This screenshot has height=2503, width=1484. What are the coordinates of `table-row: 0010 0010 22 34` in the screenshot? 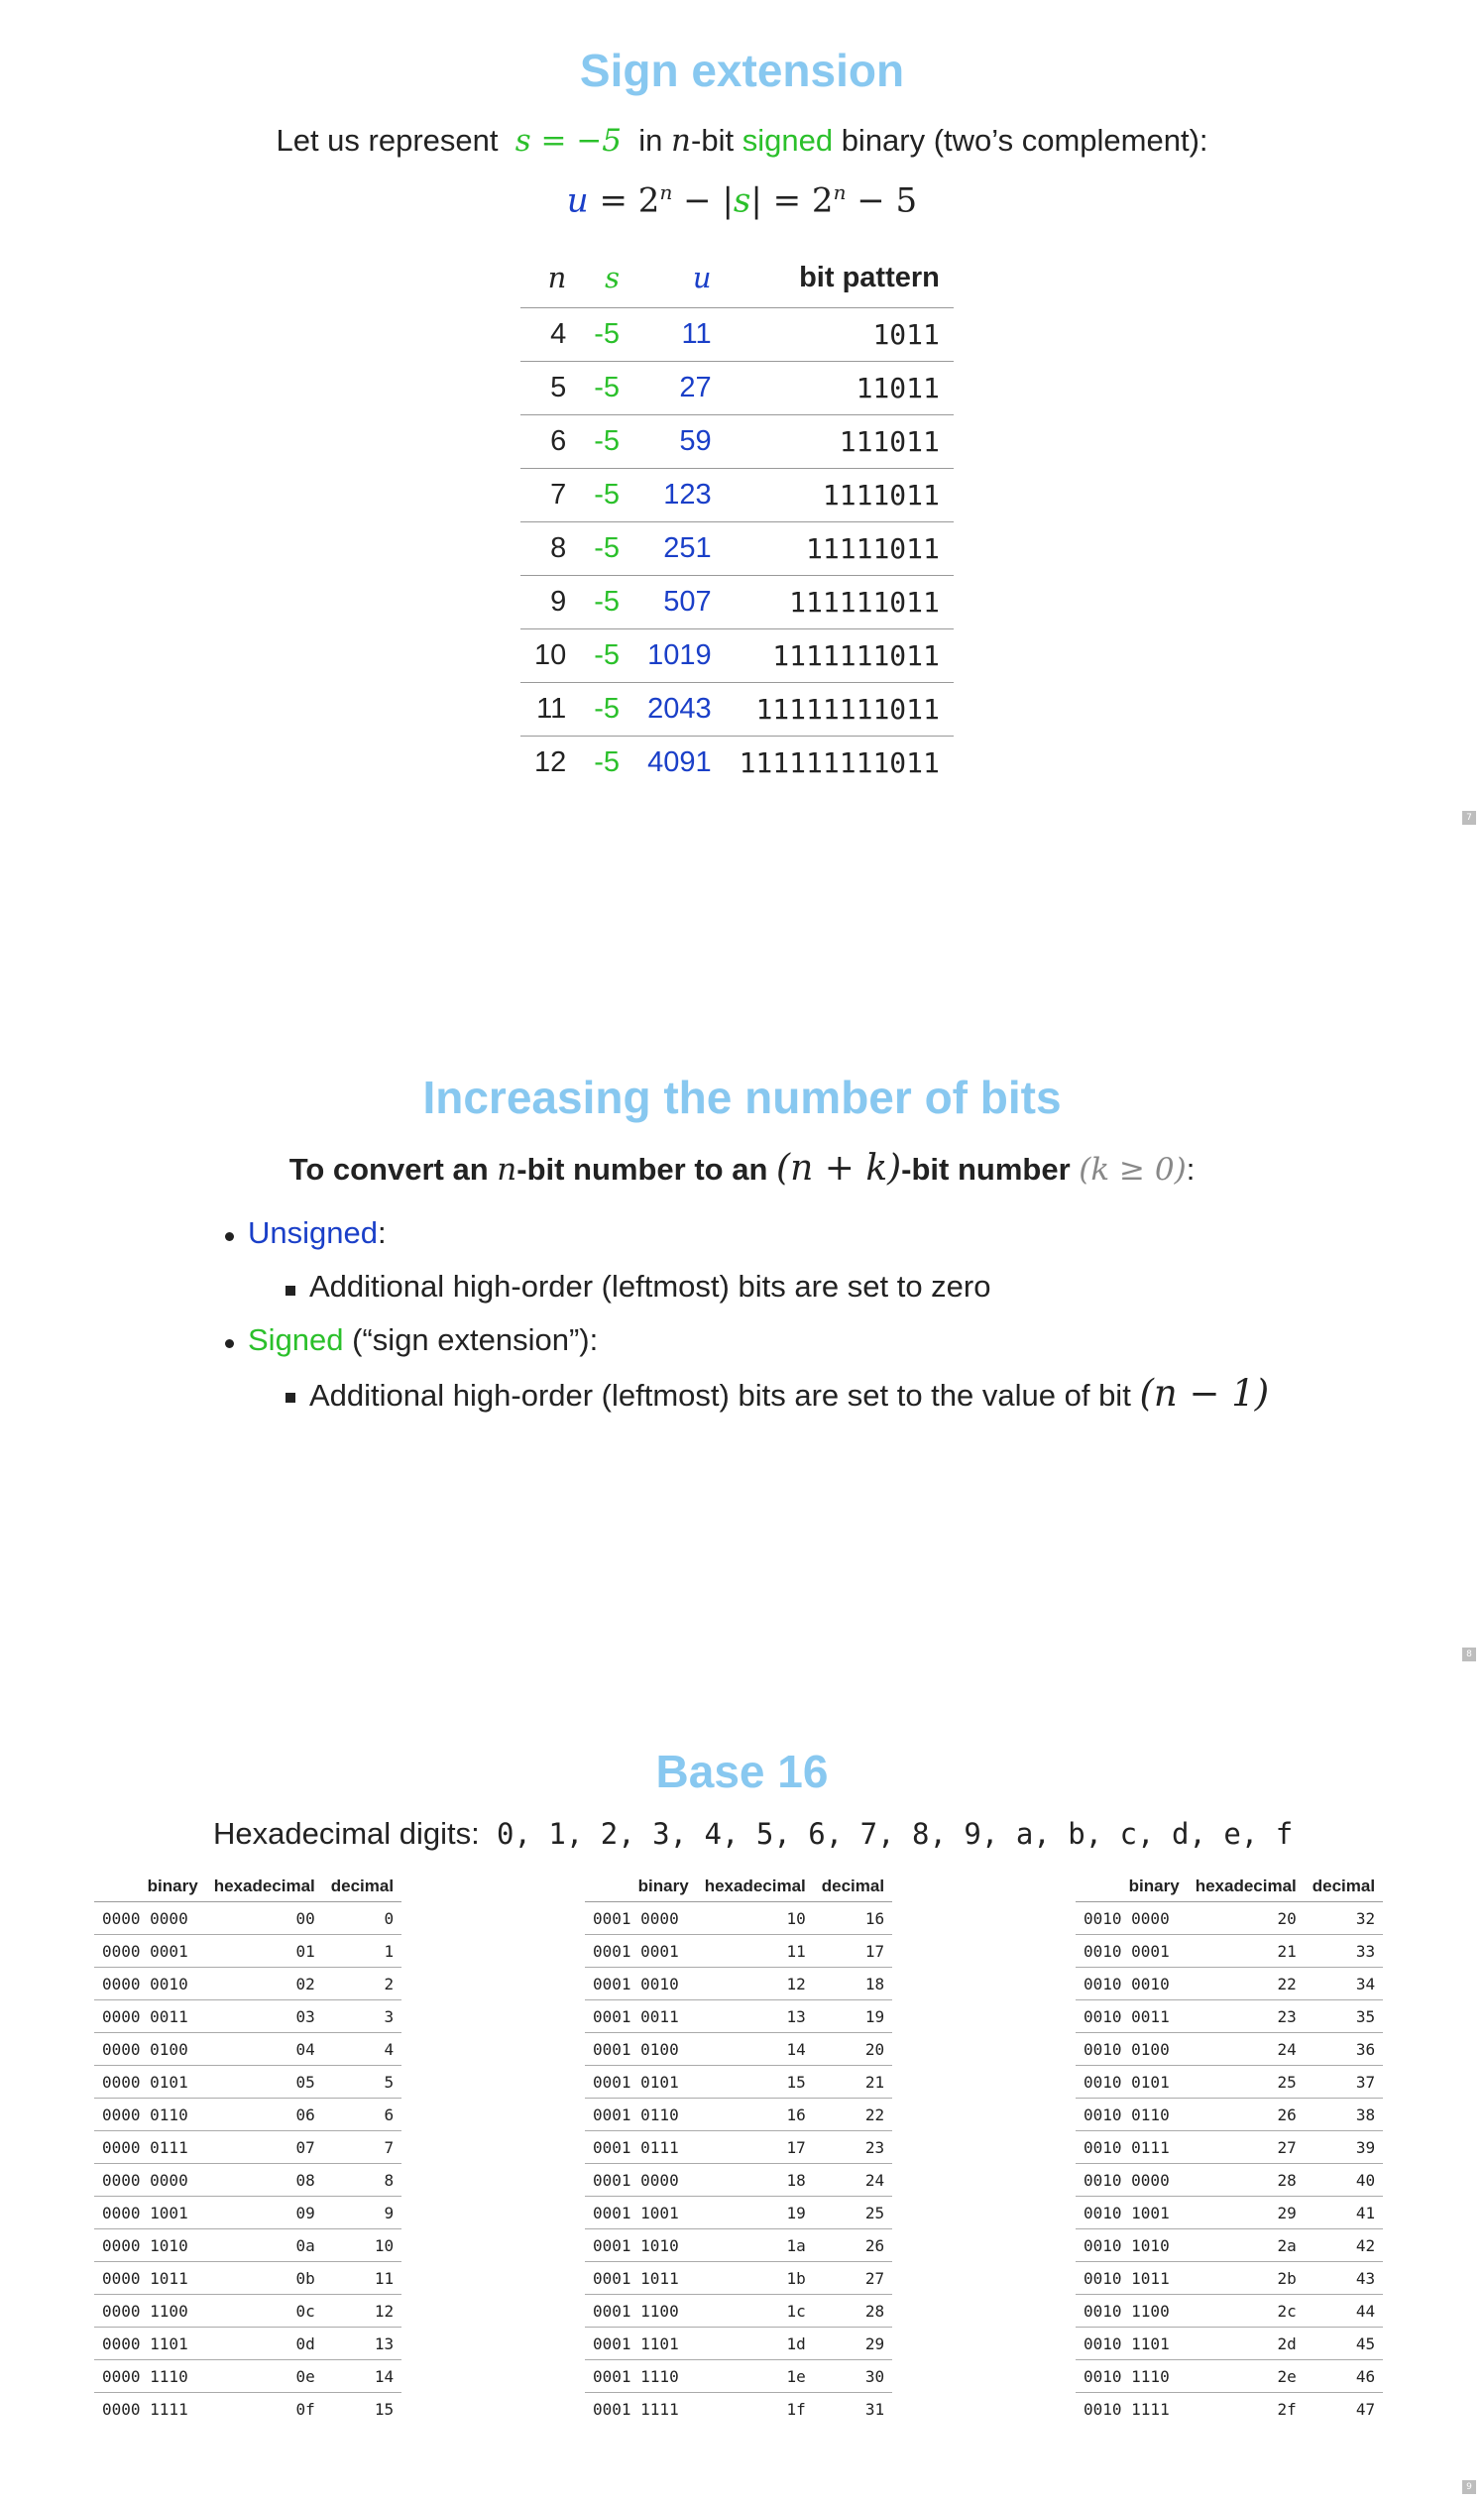 It's located at (1230, 1983).